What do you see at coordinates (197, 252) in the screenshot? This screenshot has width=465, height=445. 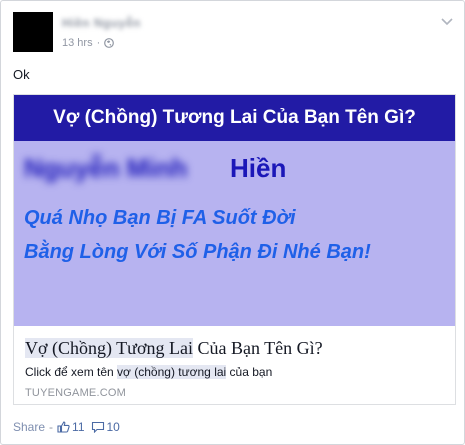 I see `result-line-2: Bằng Lòng Với Số Phận Đi Nhé Bạn!` at bounding box center [197, 252].